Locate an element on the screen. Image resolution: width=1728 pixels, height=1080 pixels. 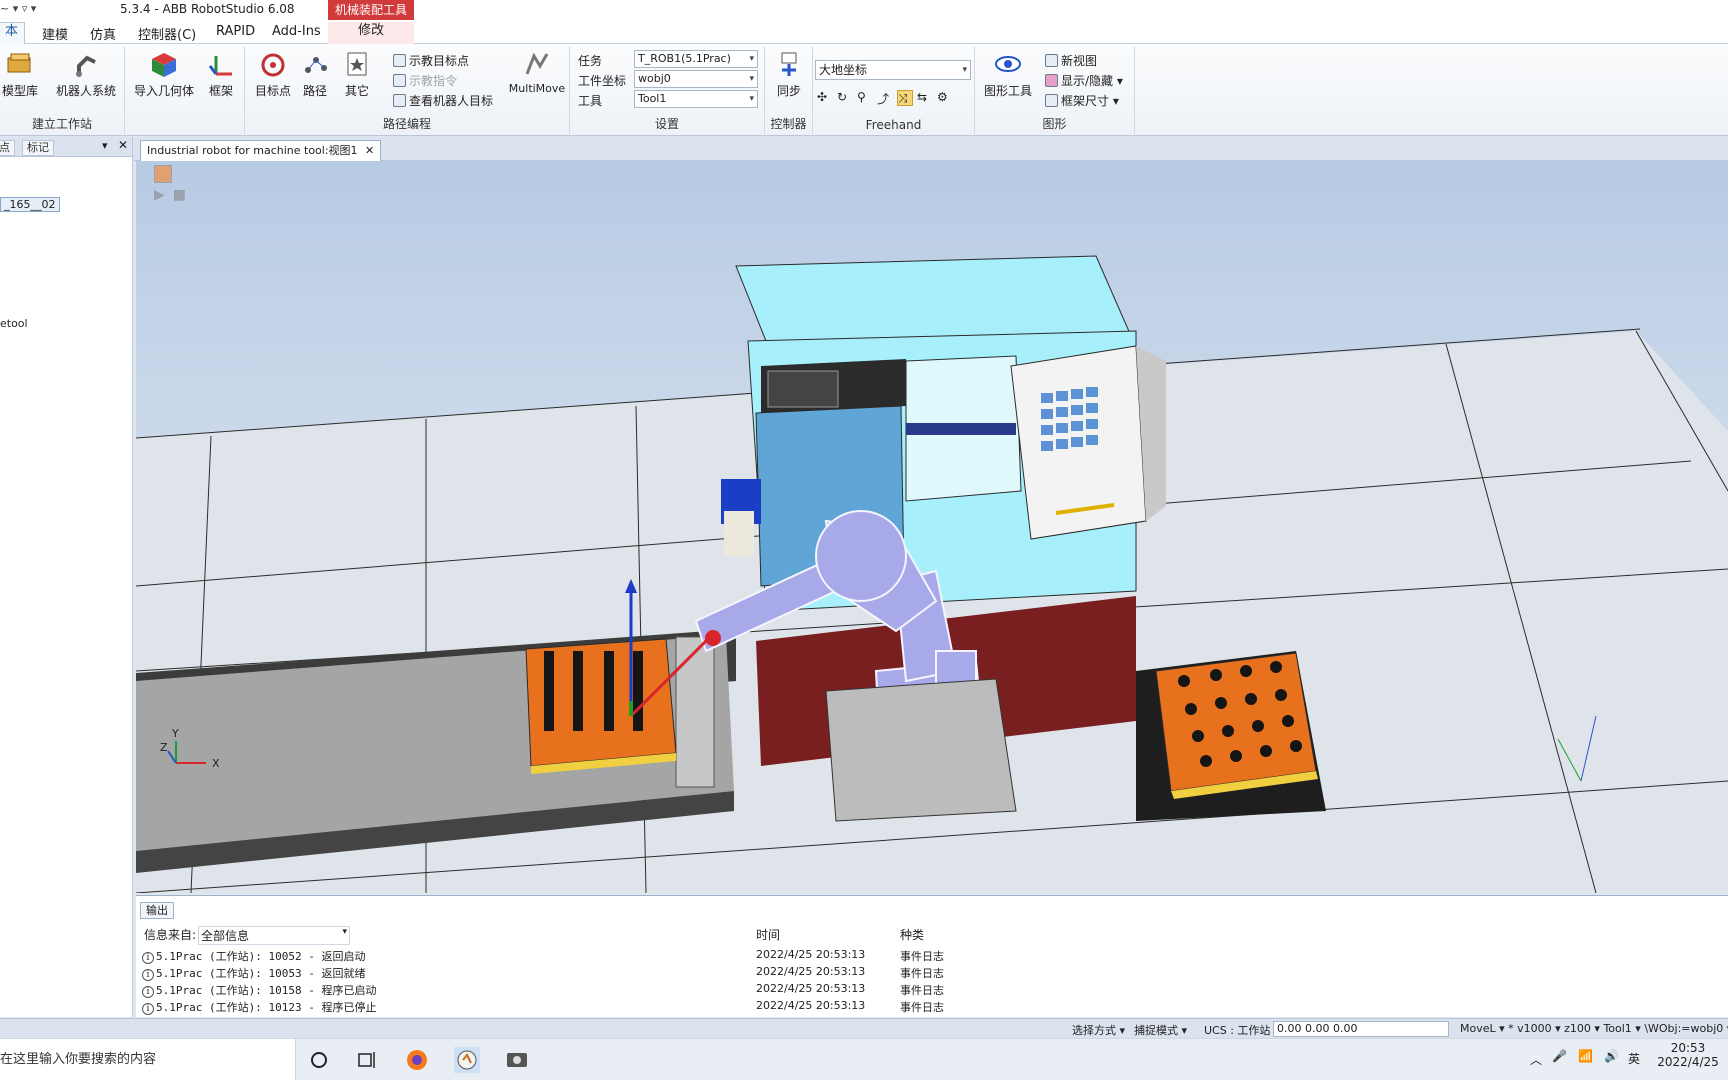
microphone-icon: 🎤 is located at coordinates (1559, 1056).